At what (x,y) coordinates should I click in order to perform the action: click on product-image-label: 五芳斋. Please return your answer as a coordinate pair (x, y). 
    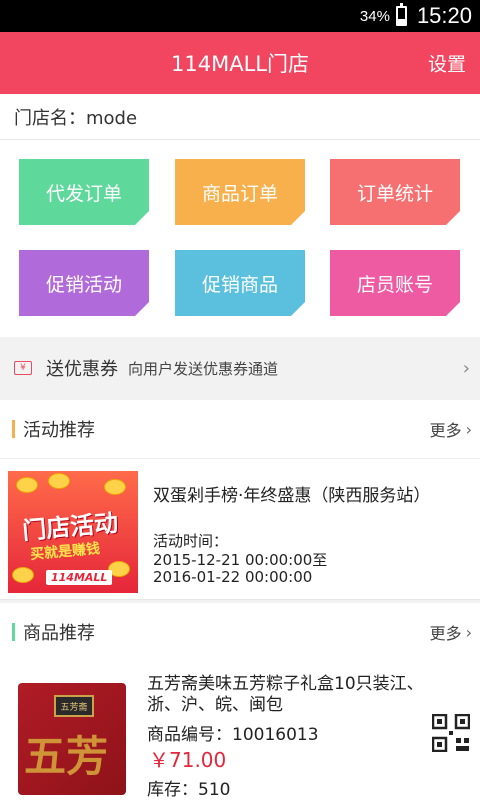
    Looking at the image, I should click on (74, 706).